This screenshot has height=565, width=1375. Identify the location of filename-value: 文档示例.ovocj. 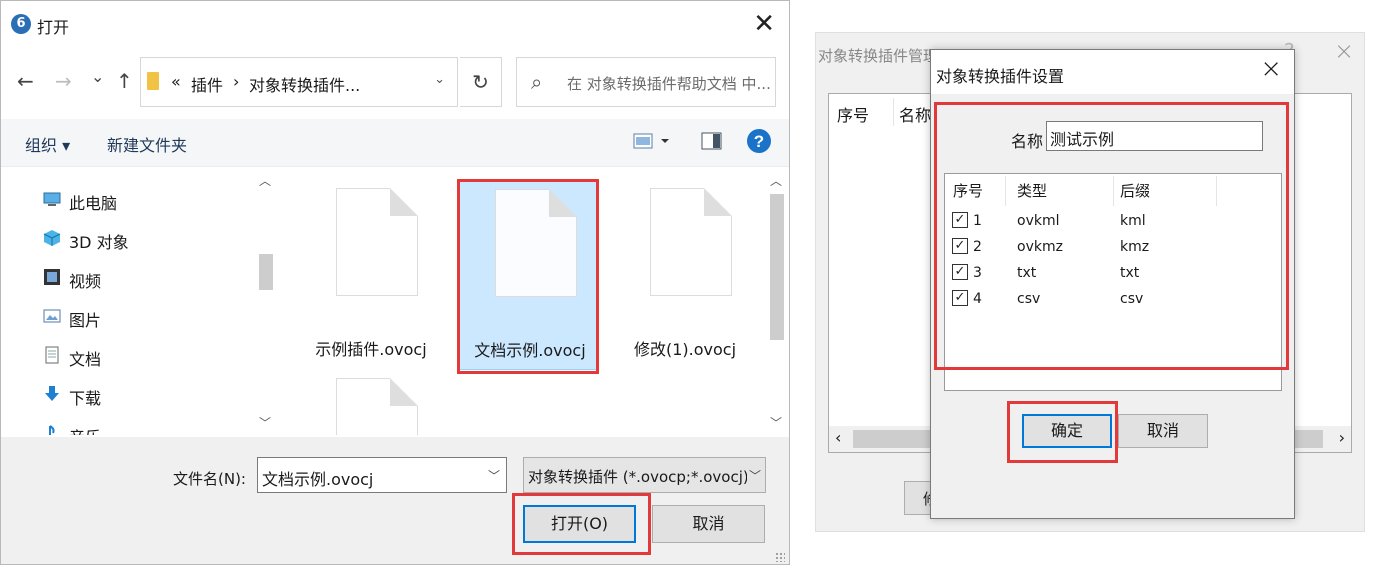
(318, 479).